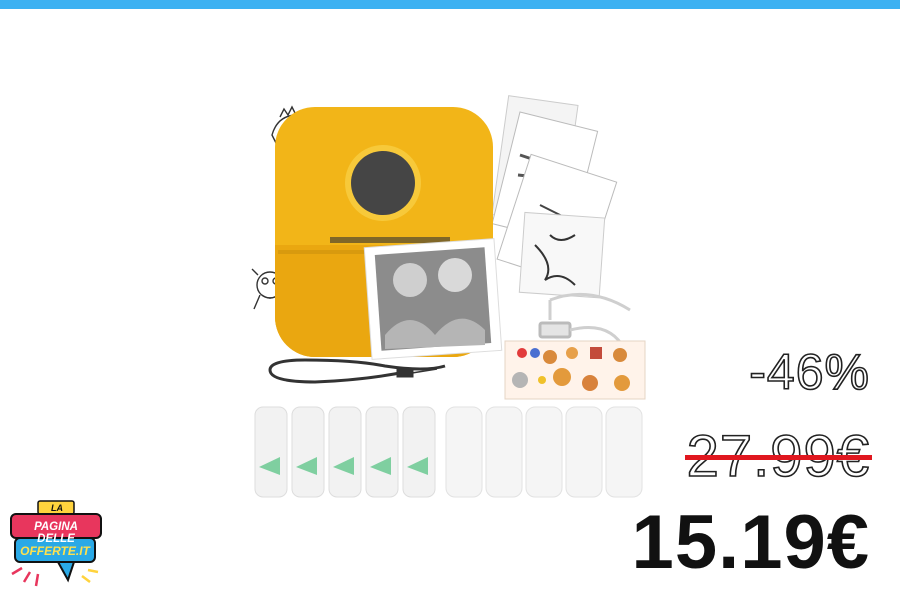 Image resolution: width=900 pixels, height=600 pixels. What do you see at coordinates (345, 452) in the screenshot?
I see `paper-rolls-wrapped-icon` at bounding box center [345, 452].